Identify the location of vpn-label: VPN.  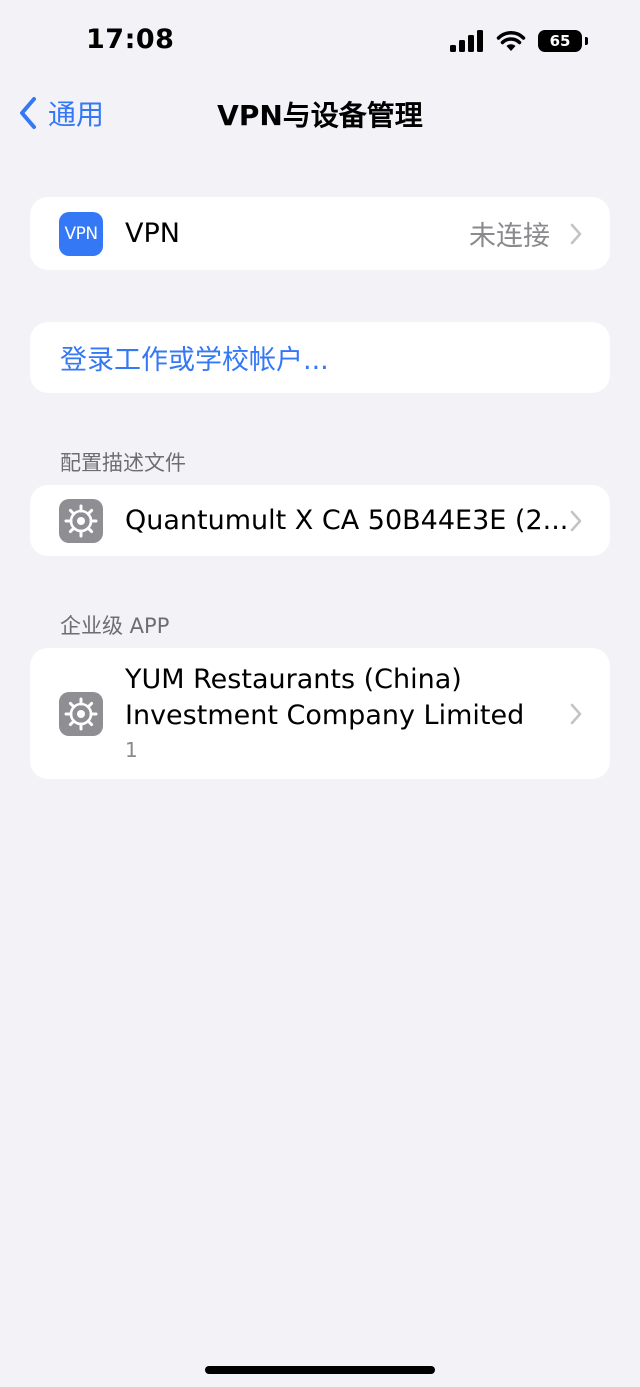
(152, 233).